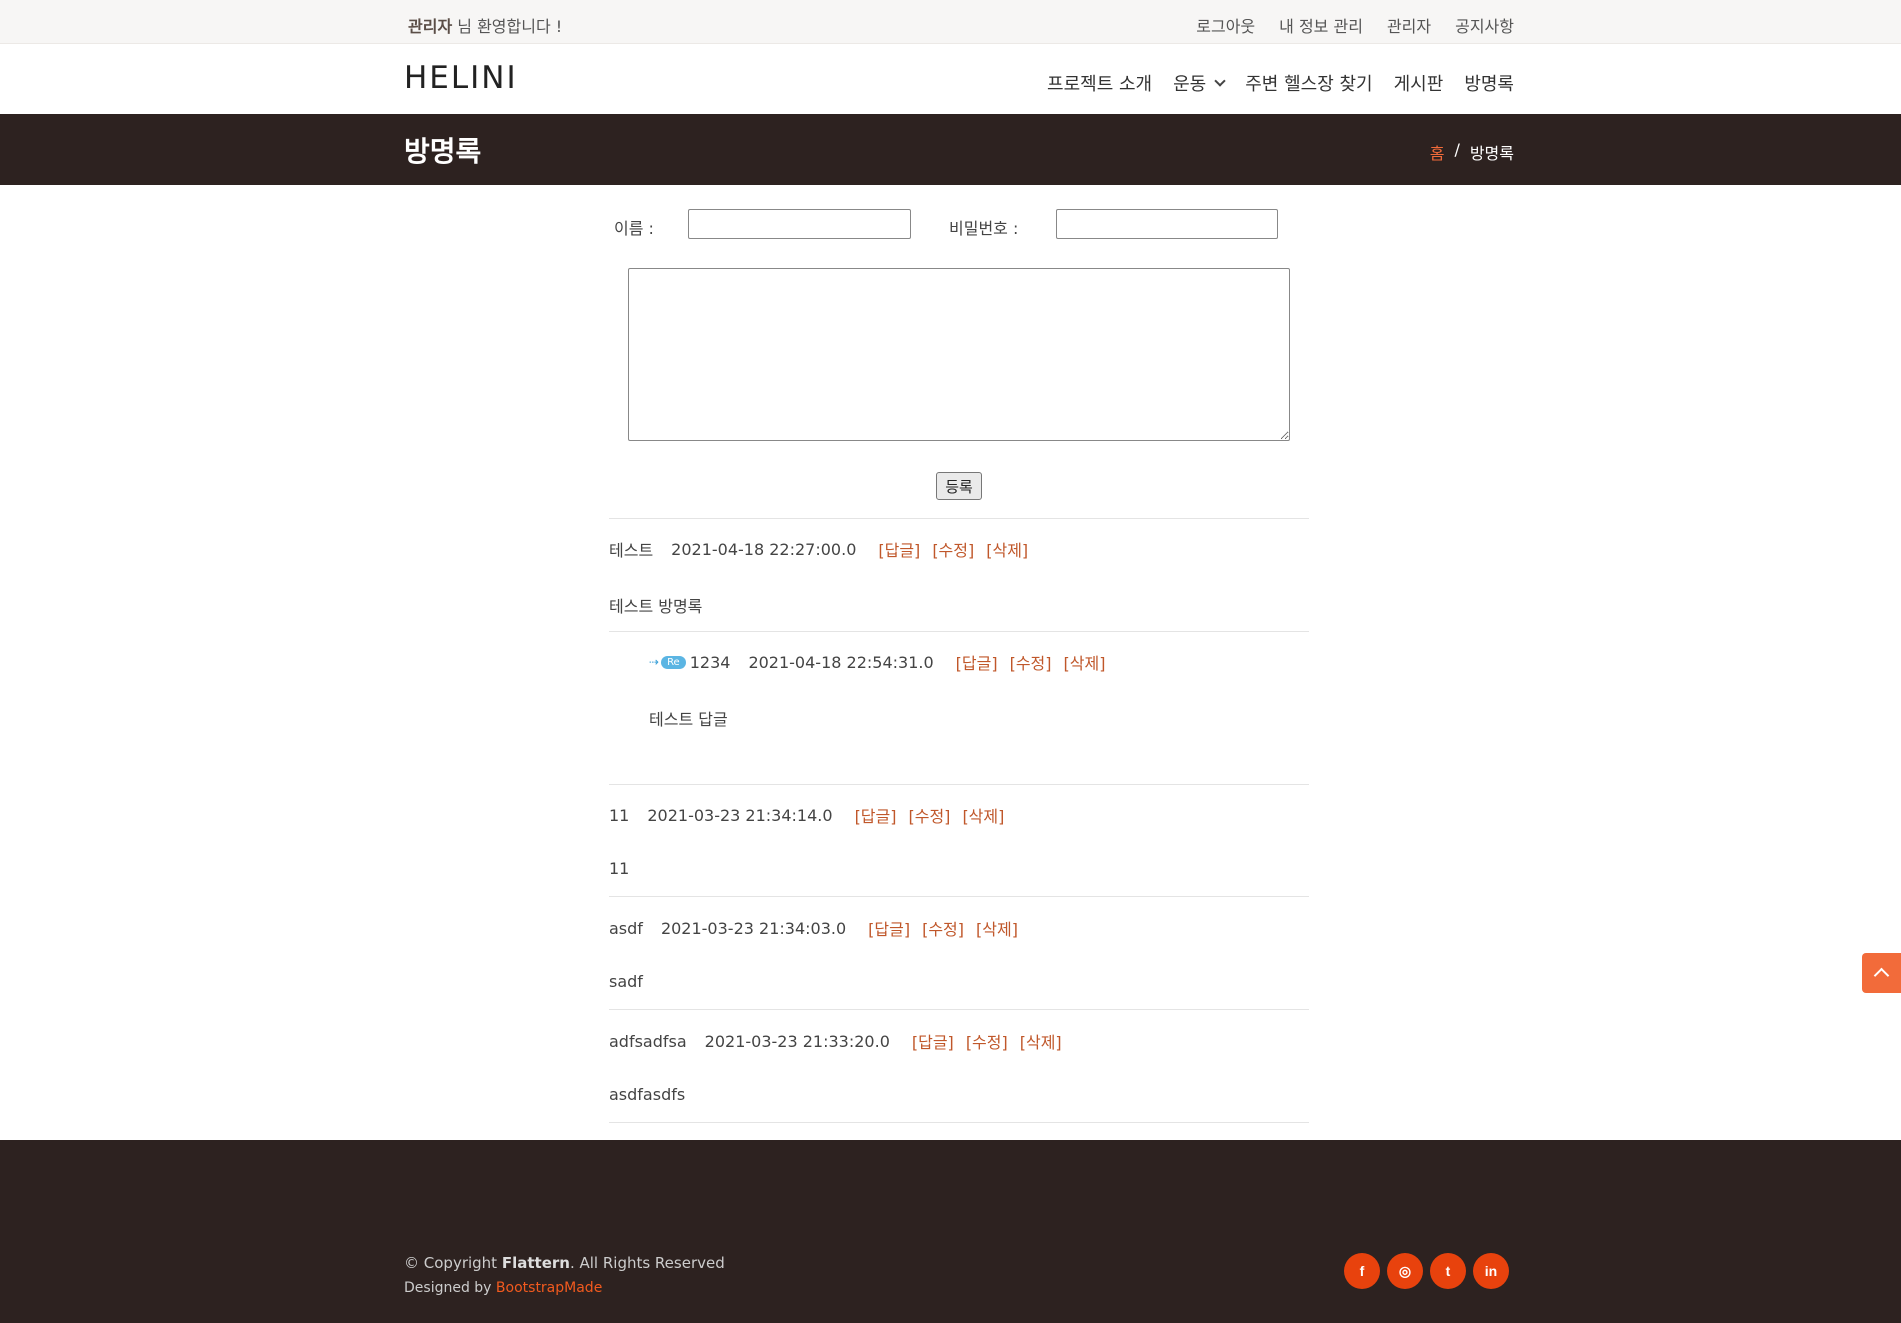  What do you see at coordinates (753, 928) in the screenshot?
I see `entry-date: 2021-03-23 21:34:03.0` at bounding box center [753, 928].